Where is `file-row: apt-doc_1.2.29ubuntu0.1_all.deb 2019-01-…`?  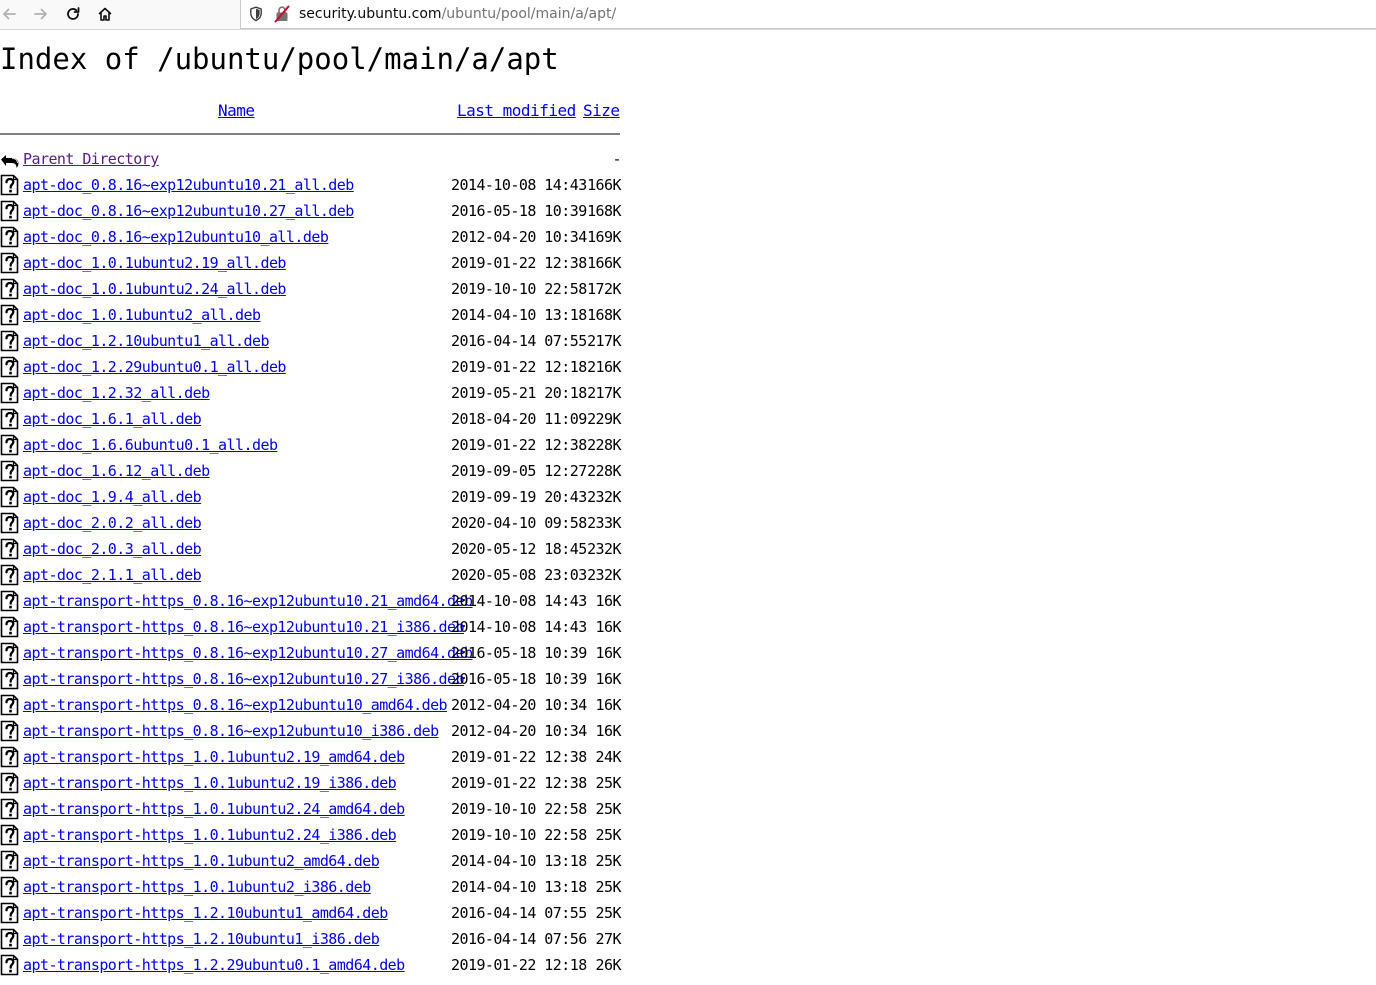 file-row: apt-doc_1.2.29ubuntu0.1_all.deb 2019-01-… is located at coordinates (312, 367).